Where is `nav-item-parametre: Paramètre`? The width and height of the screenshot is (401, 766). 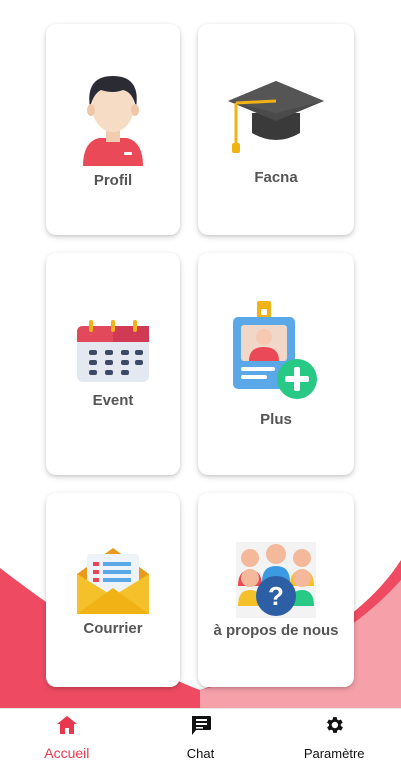 nav-item-parametre: Paramètre is located at coordinates (334, 737).